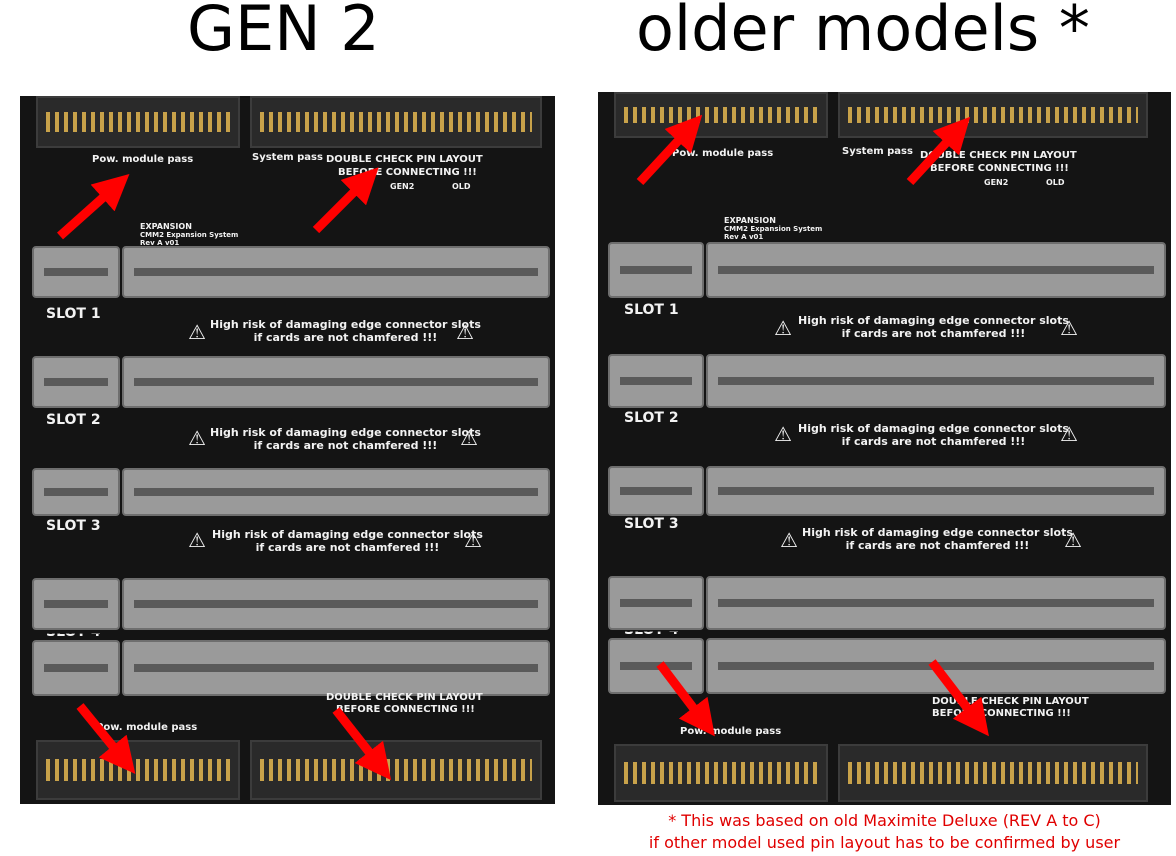 This screenshot has width=1176, height=856. Describe the element at coordinates (744, 237) in the screenshot. I see `revision-label: Rev A v01` at that location.